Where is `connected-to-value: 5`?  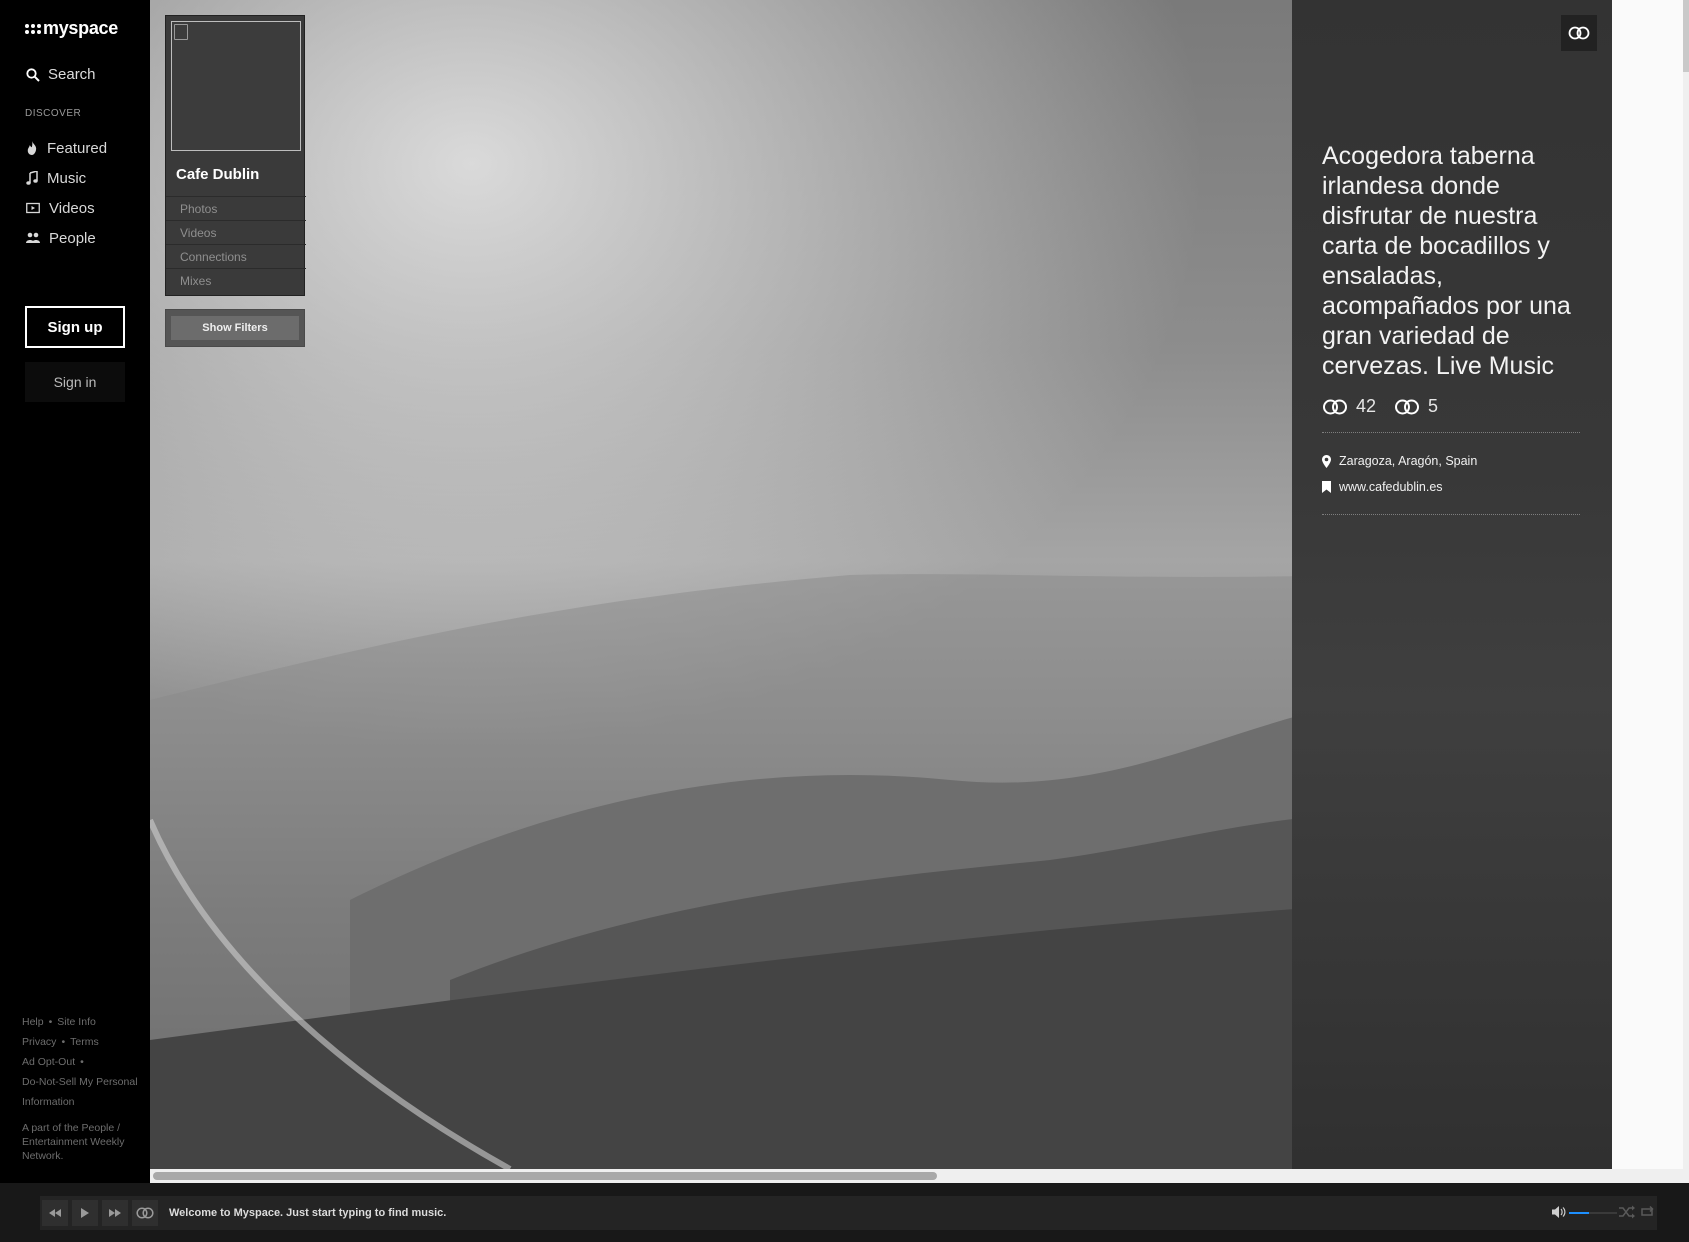 connected-to-value: 5 is located at coordinates (1433, 406).